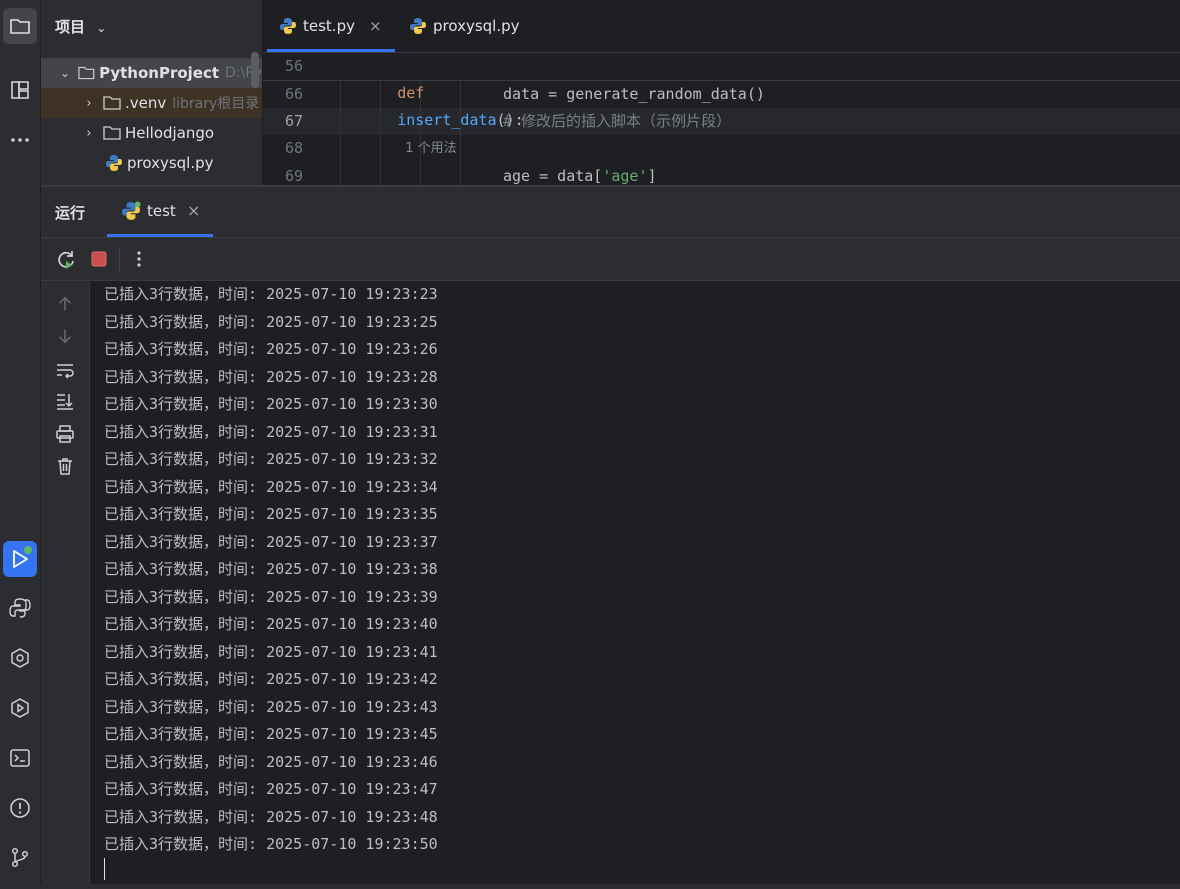 This screenshot has height=889, width=1180. What do you see at coordinates (271, 651) in the screenshot?
I see `console-line: 已插入3行数据，时间: 2025-07-10 19:23:41` at bounding box center [271, 651].